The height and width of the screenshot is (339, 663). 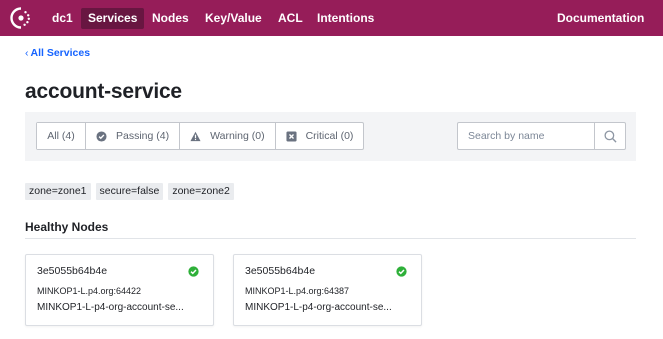 I want to click on nav-acl: ACL, so click(x=290, y=18).